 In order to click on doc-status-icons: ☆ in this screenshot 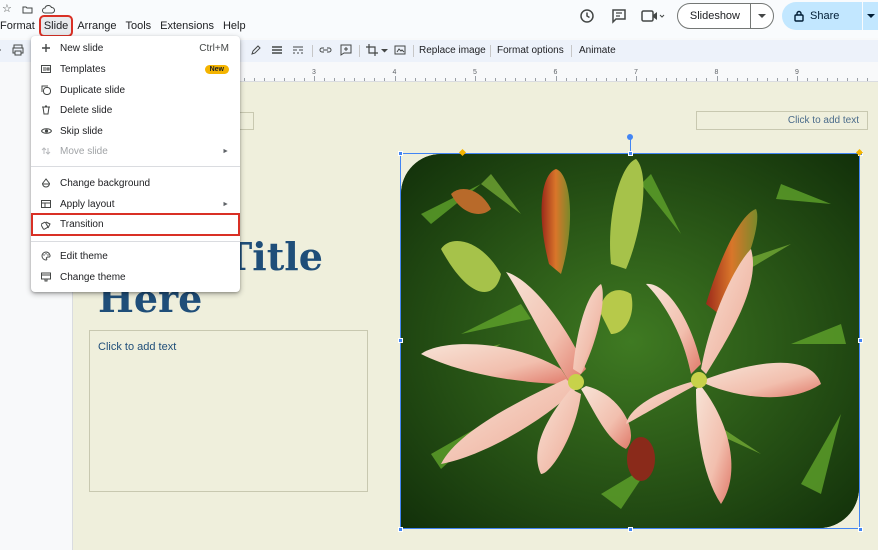, I will do `click(28, 9)`.